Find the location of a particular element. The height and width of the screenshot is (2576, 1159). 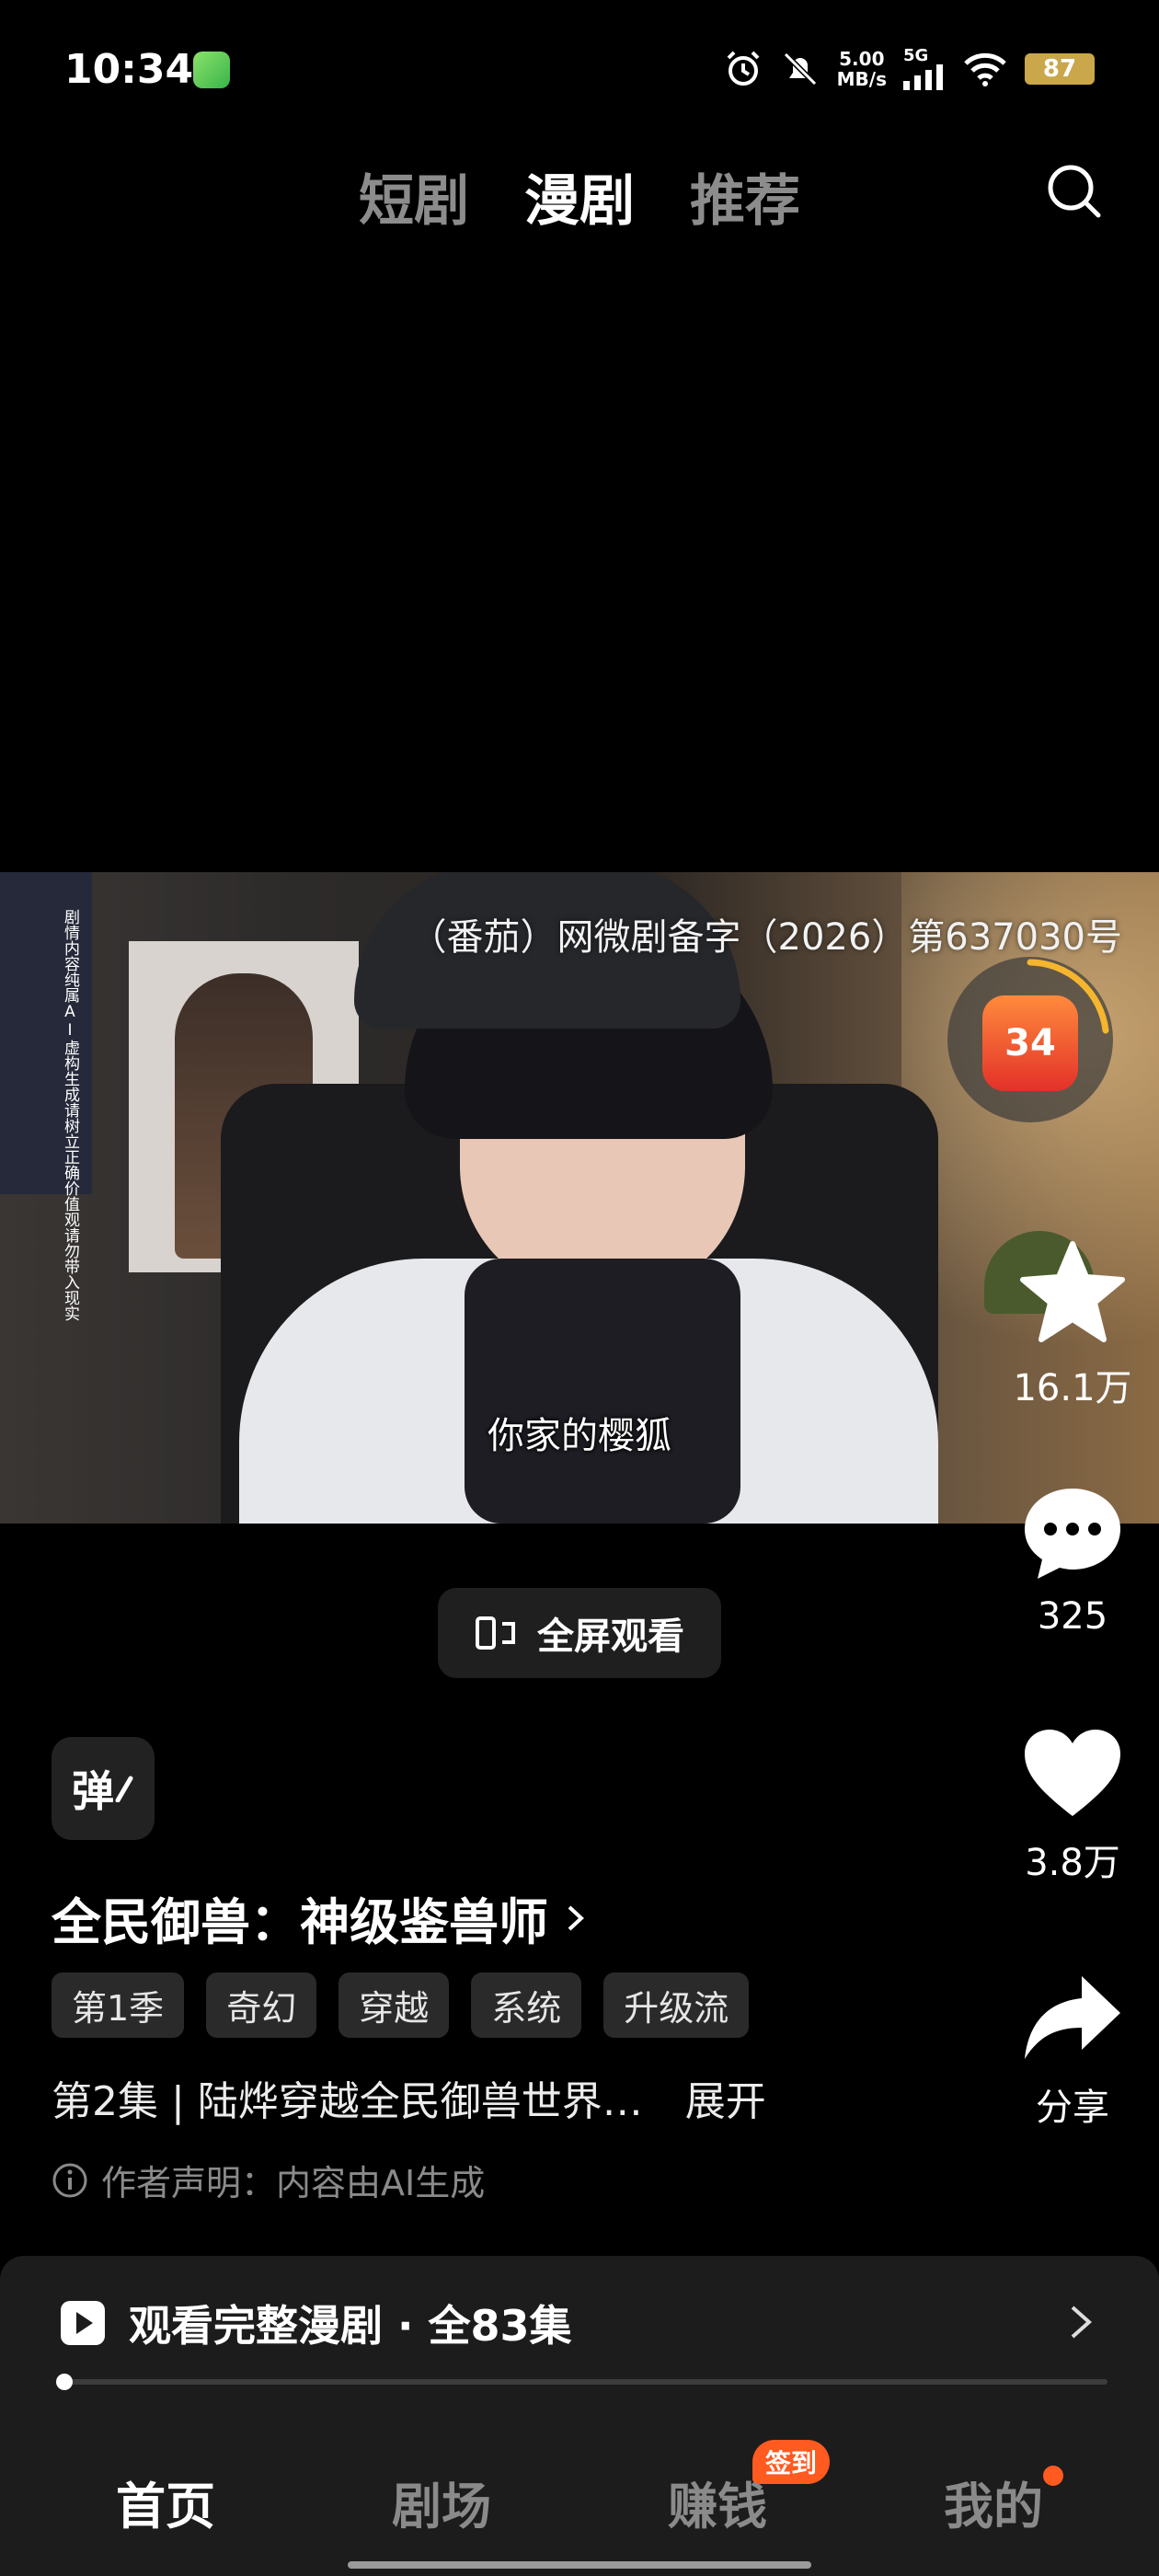

fullscreen-button: 全屏观看 is located at coordinates (579, 1633).